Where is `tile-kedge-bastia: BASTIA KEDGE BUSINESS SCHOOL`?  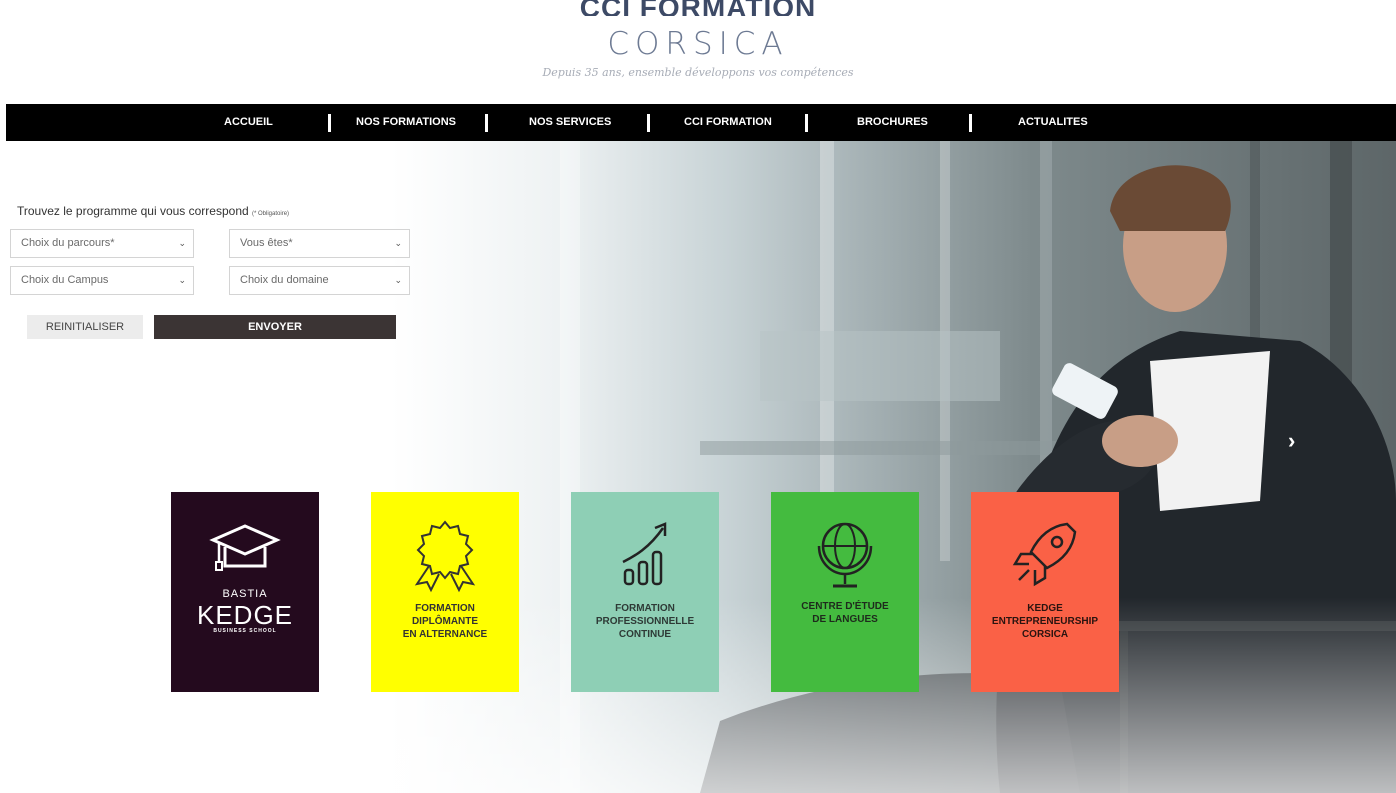 tile-kedge-bastia: BASTIA KEDGE BUSINESS SCHOOL is located at coordinates (245, 592).